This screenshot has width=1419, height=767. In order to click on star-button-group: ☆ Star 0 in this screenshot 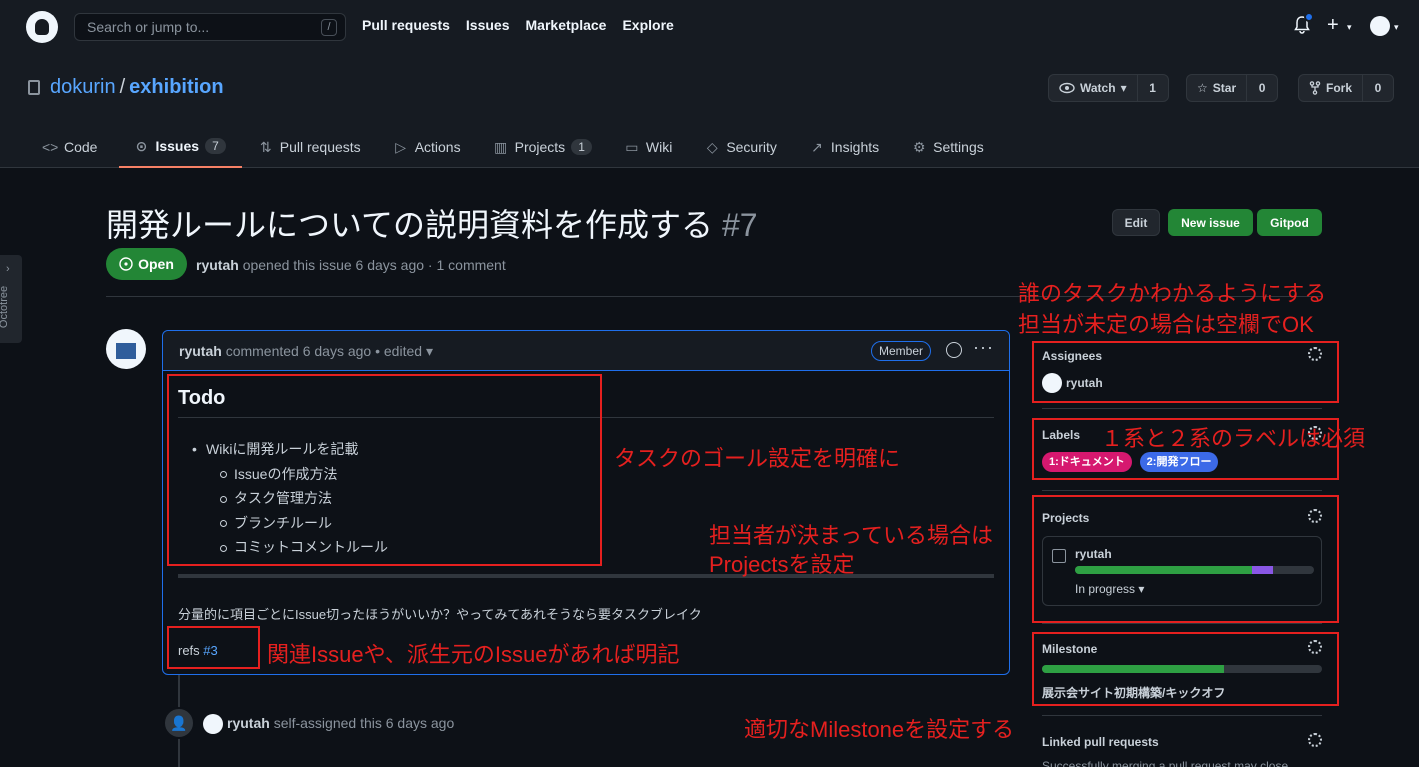, I will do `click(1232, 88)`.